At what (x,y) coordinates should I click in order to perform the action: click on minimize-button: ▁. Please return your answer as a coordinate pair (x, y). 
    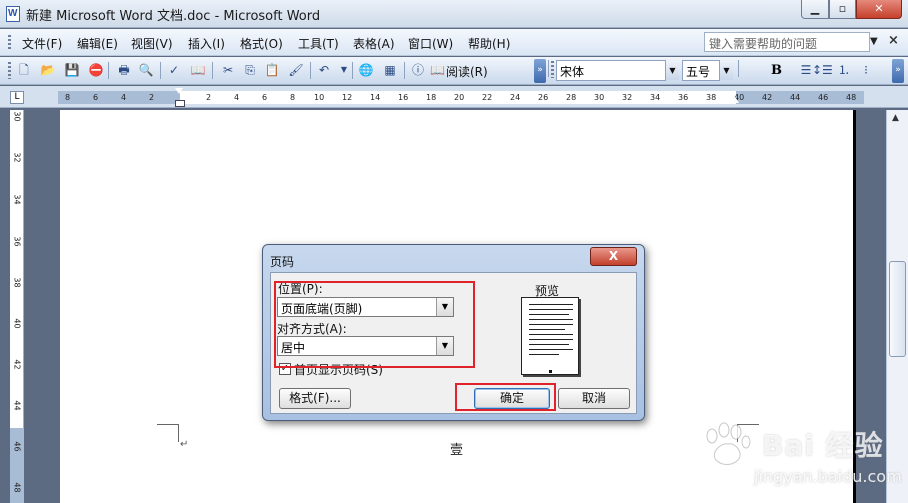
    Looking at the image, I should click on (815, 9).